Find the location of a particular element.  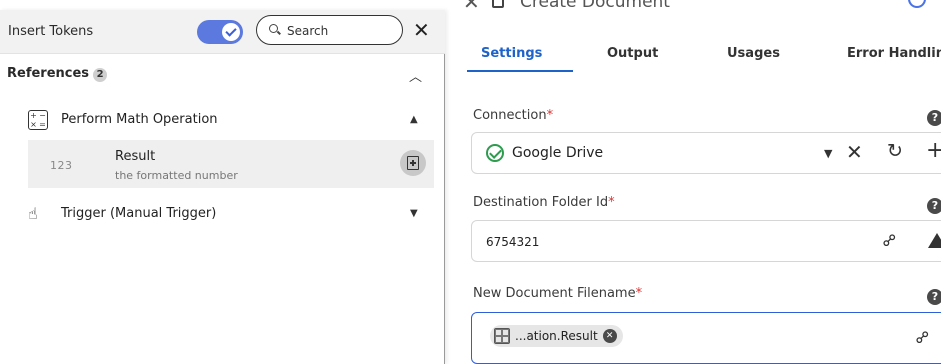

reference-item-label: Perform Math Operation is located at coordinates (139, 119).